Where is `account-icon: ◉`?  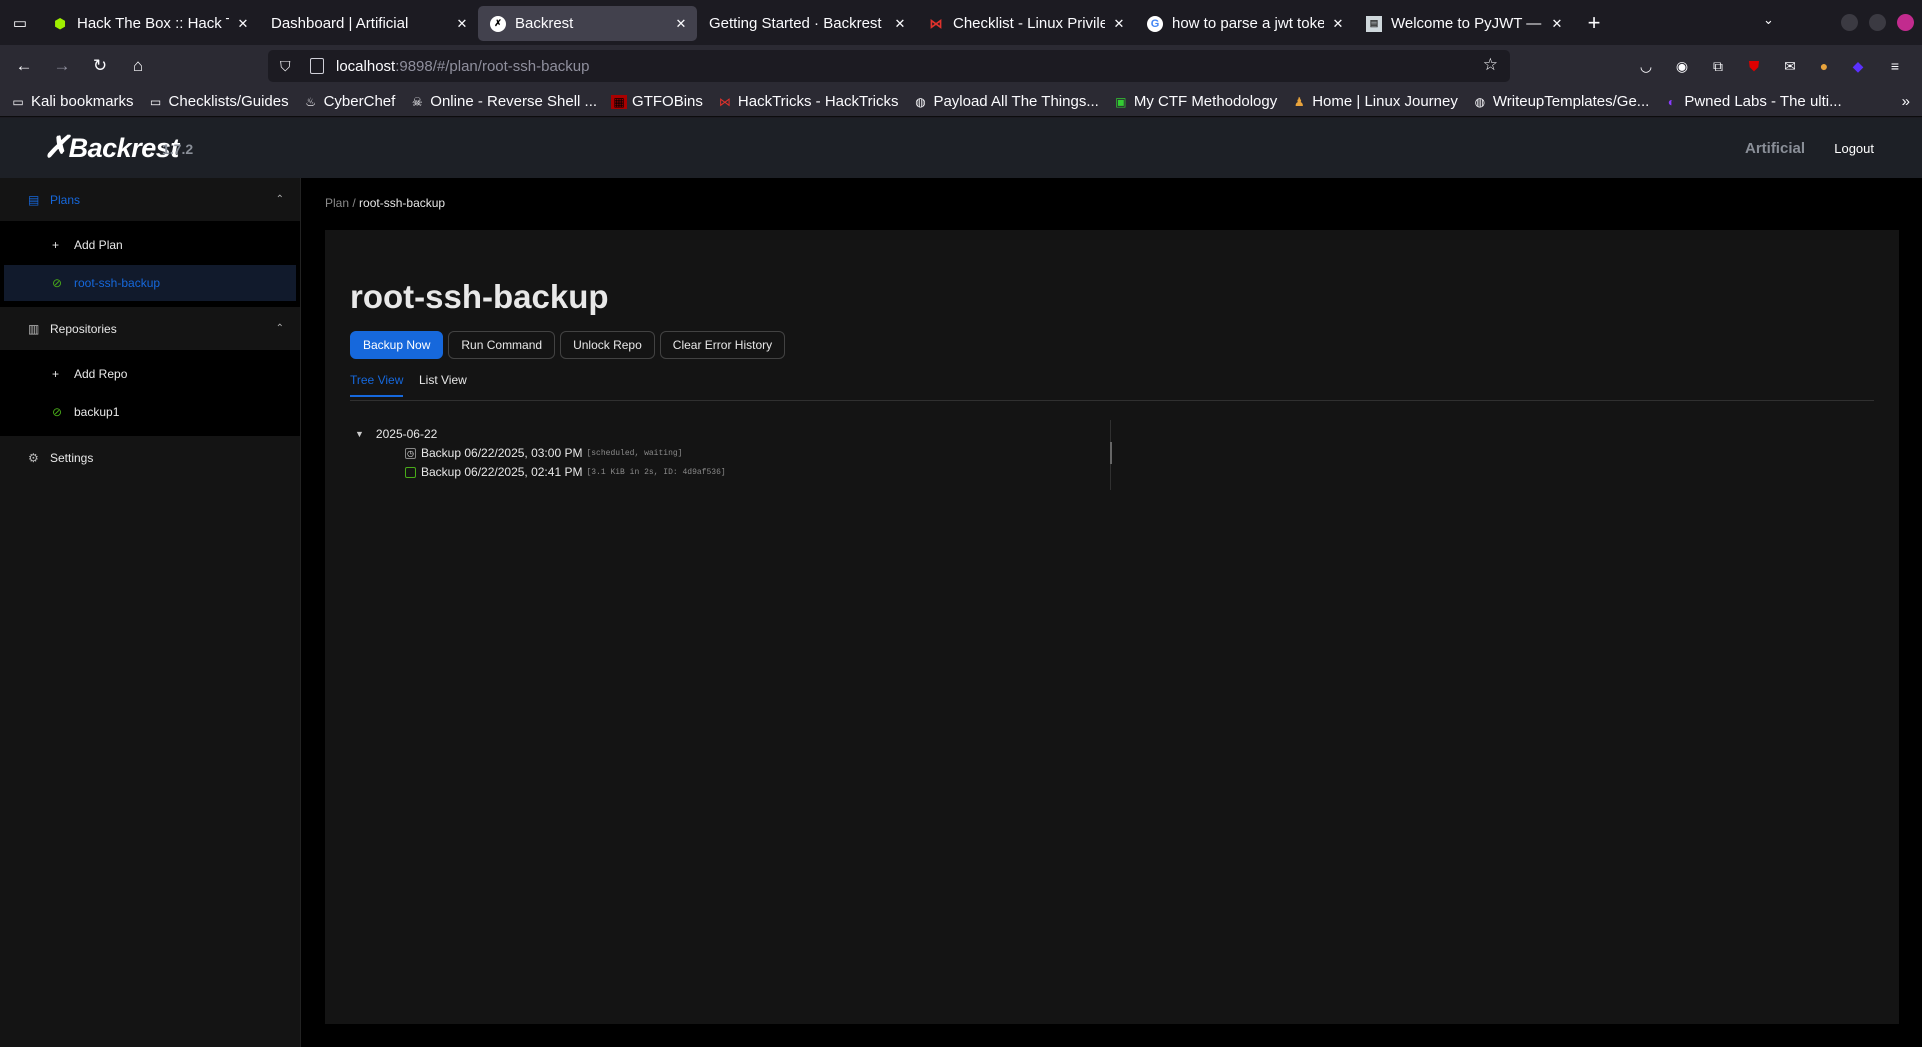 account-icon: ◉ is located at coordinates (1682, 66).